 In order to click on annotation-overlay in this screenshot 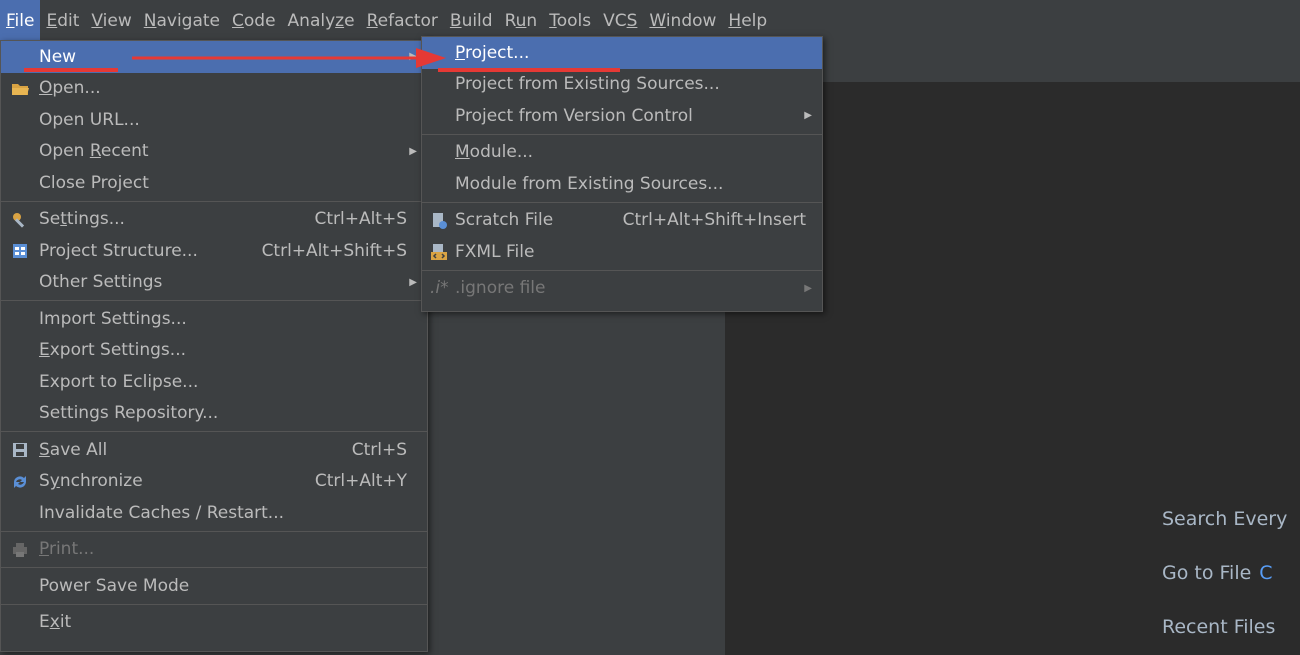, I will do `click(322, 60)`.